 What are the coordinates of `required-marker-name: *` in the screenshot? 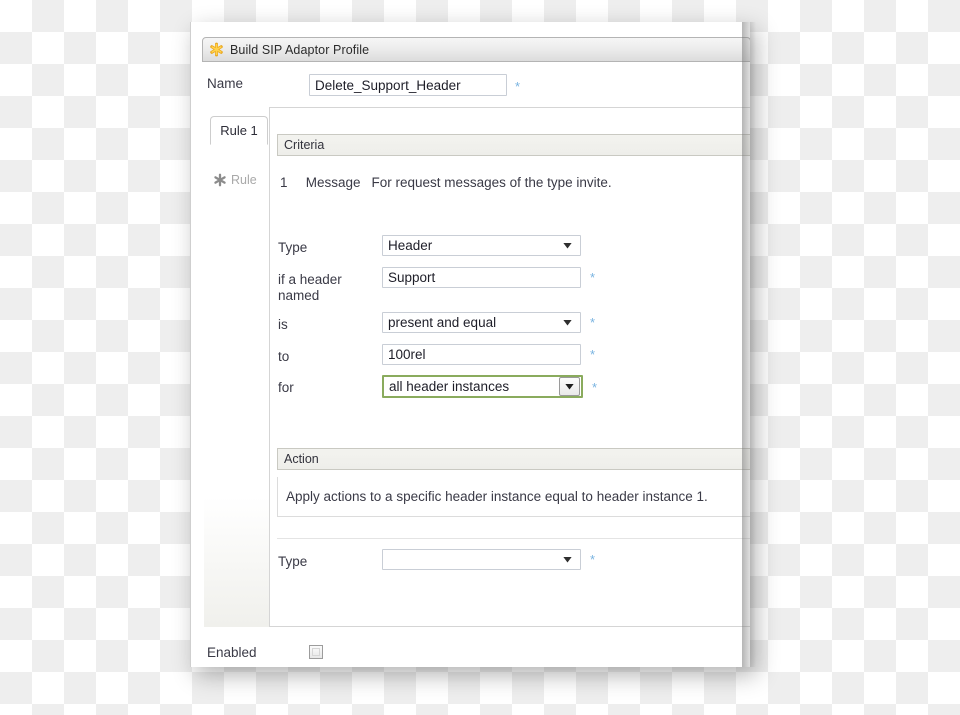 It's located at (518, 86).